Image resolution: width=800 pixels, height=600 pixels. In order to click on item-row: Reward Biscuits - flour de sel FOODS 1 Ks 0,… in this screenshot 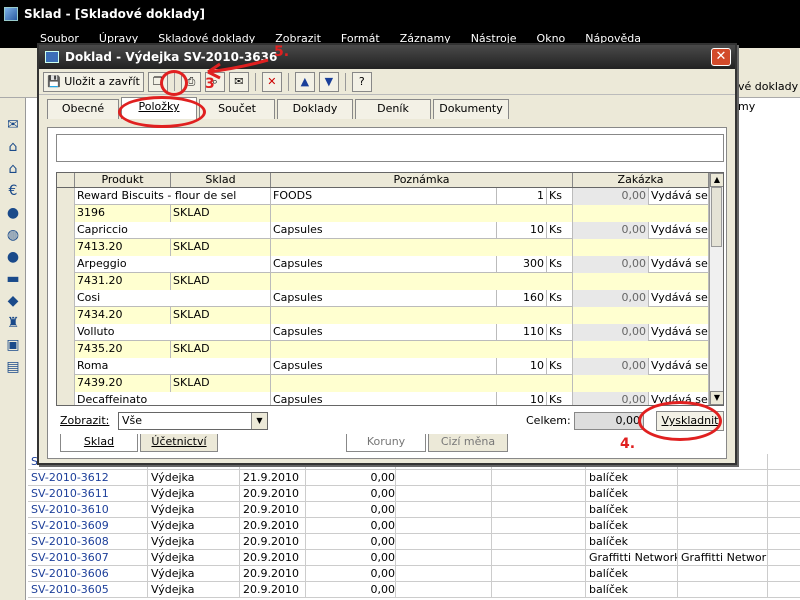, I will do `click(390, 196)`.